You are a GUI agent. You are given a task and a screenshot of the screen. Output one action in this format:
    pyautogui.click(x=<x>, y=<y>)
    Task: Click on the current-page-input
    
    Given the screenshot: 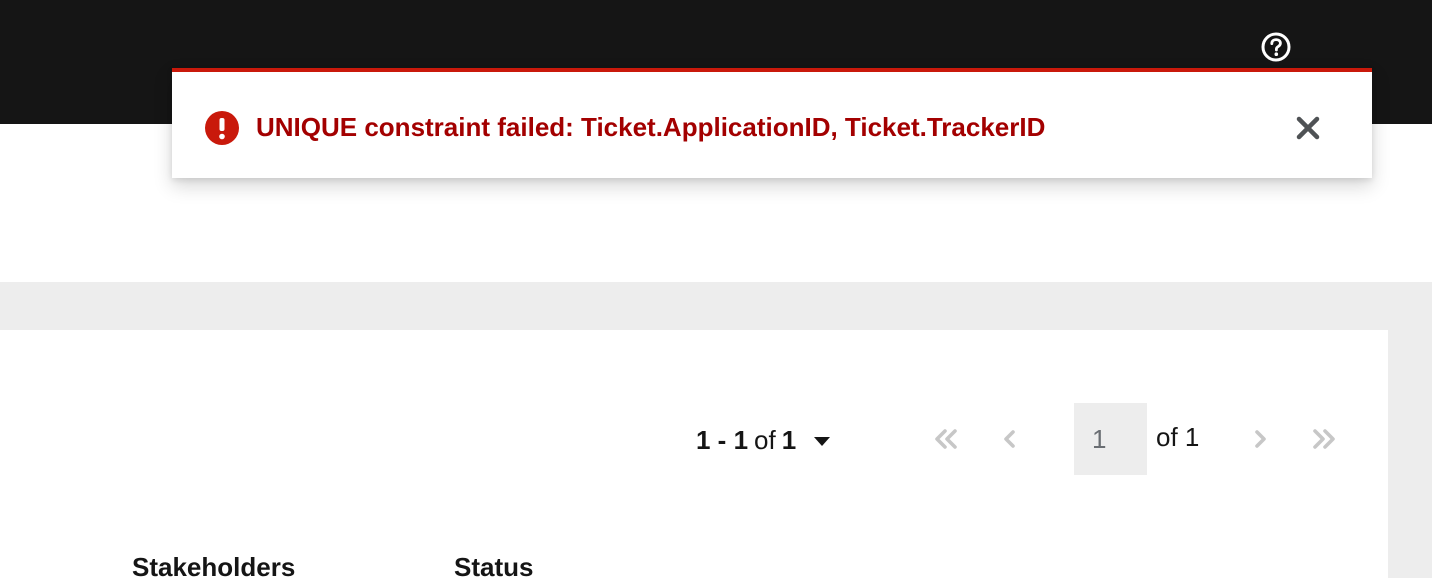 What is the action you would take?
    pyautogui.click(x=1110, y=439)
    